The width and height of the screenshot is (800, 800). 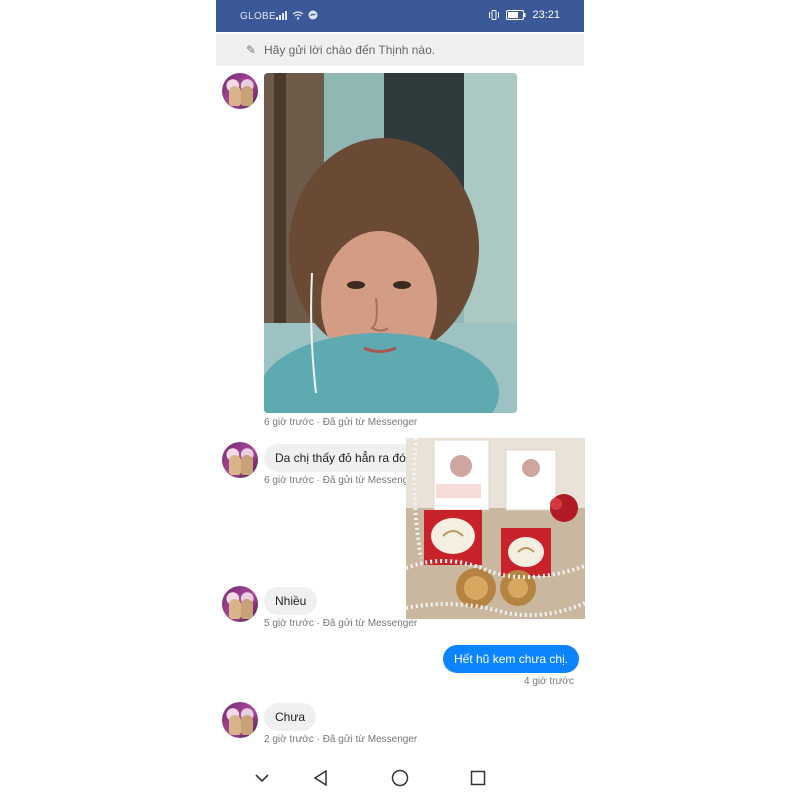 I want to click on carrier-label: GLOBE, so click(x=258, y=16).